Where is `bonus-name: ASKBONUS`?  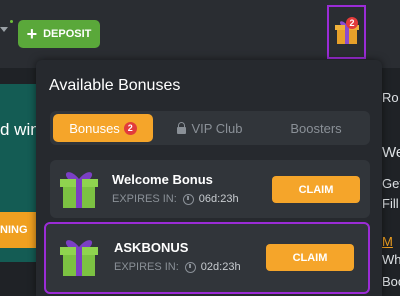
bonus-name: ASKBONUS is located at coordinates (151, 247).